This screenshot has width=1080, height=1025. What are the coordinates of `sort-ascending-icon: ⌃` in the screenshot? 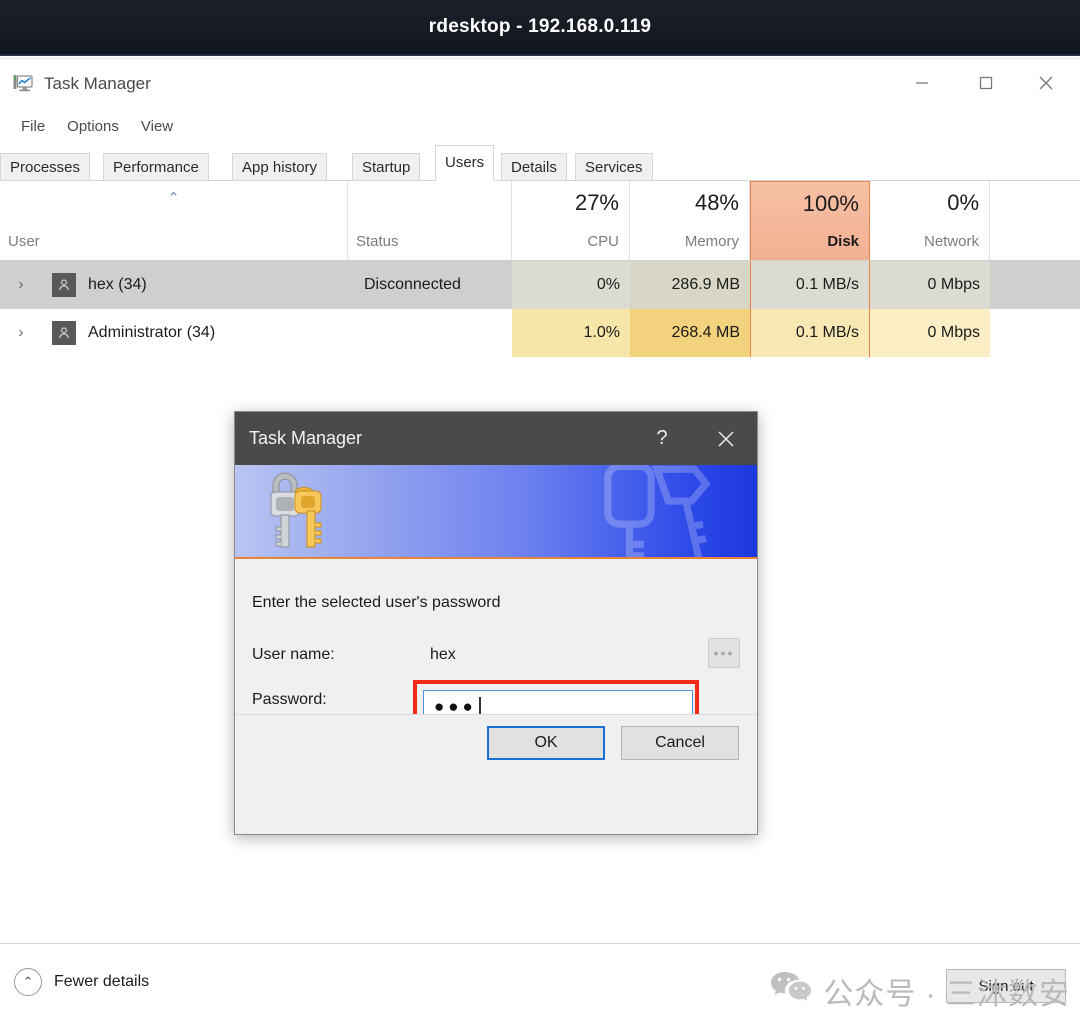 It's located at (173, 198).